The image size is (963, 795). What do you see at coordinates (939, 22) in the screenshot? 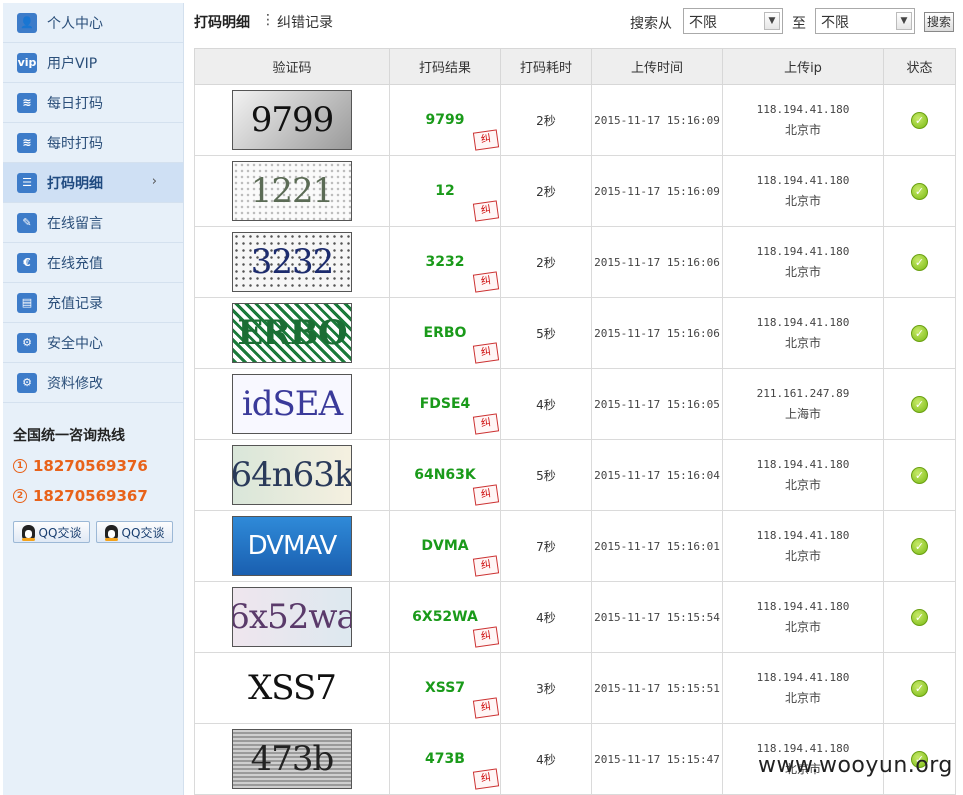
I see `search-button: 搜索` at bounding box center [939, 22].